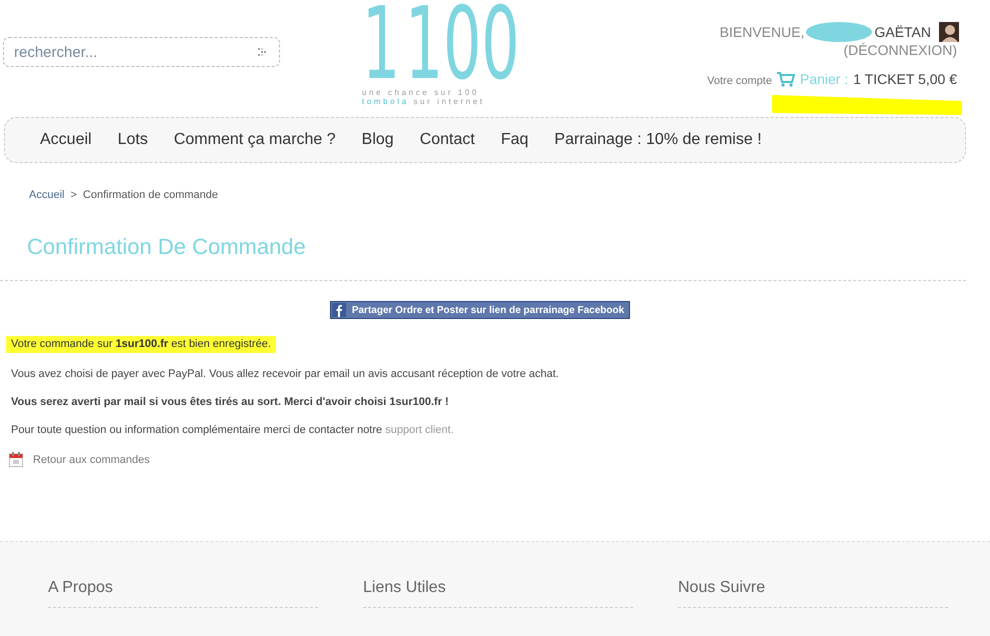  I want to click on footer-heading: A Propos, so click(80, 587).